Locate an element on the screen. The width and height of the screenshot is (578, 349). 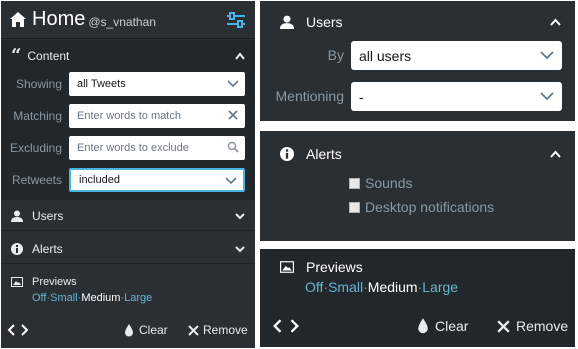
previews-section: Previews Off·Small·Medium·Large is located at coordinates (128, 293).